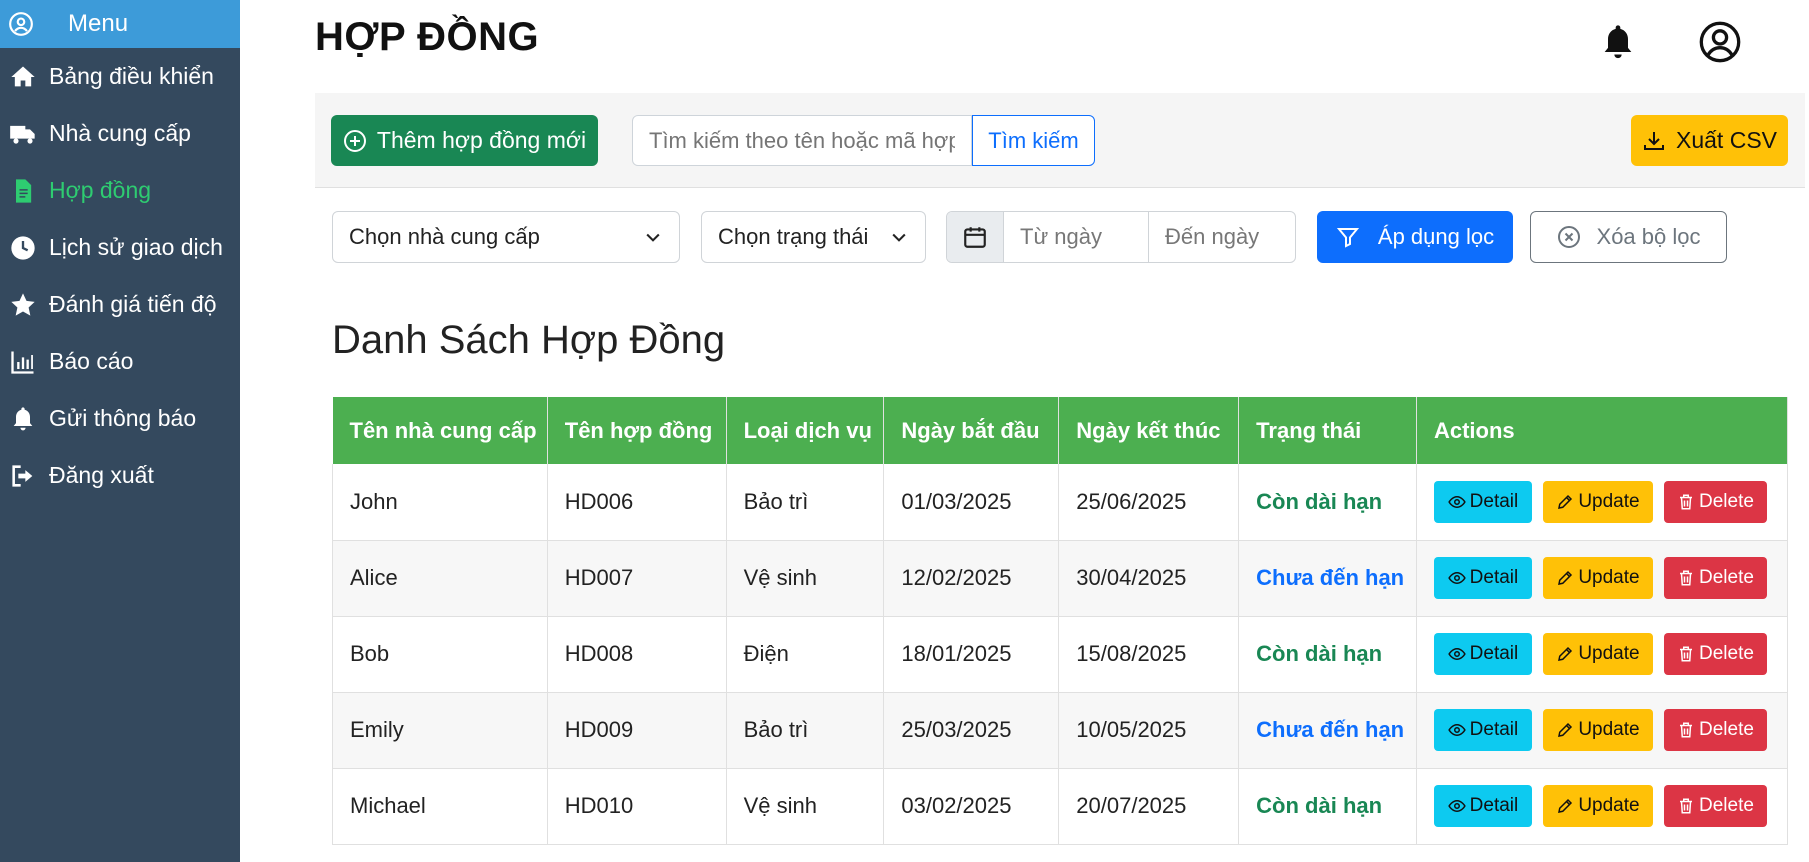 This screenshot has height=862, width=1809. I want to click on clear-filter-button: Xóa bộ lọc, so click(1628, 237).